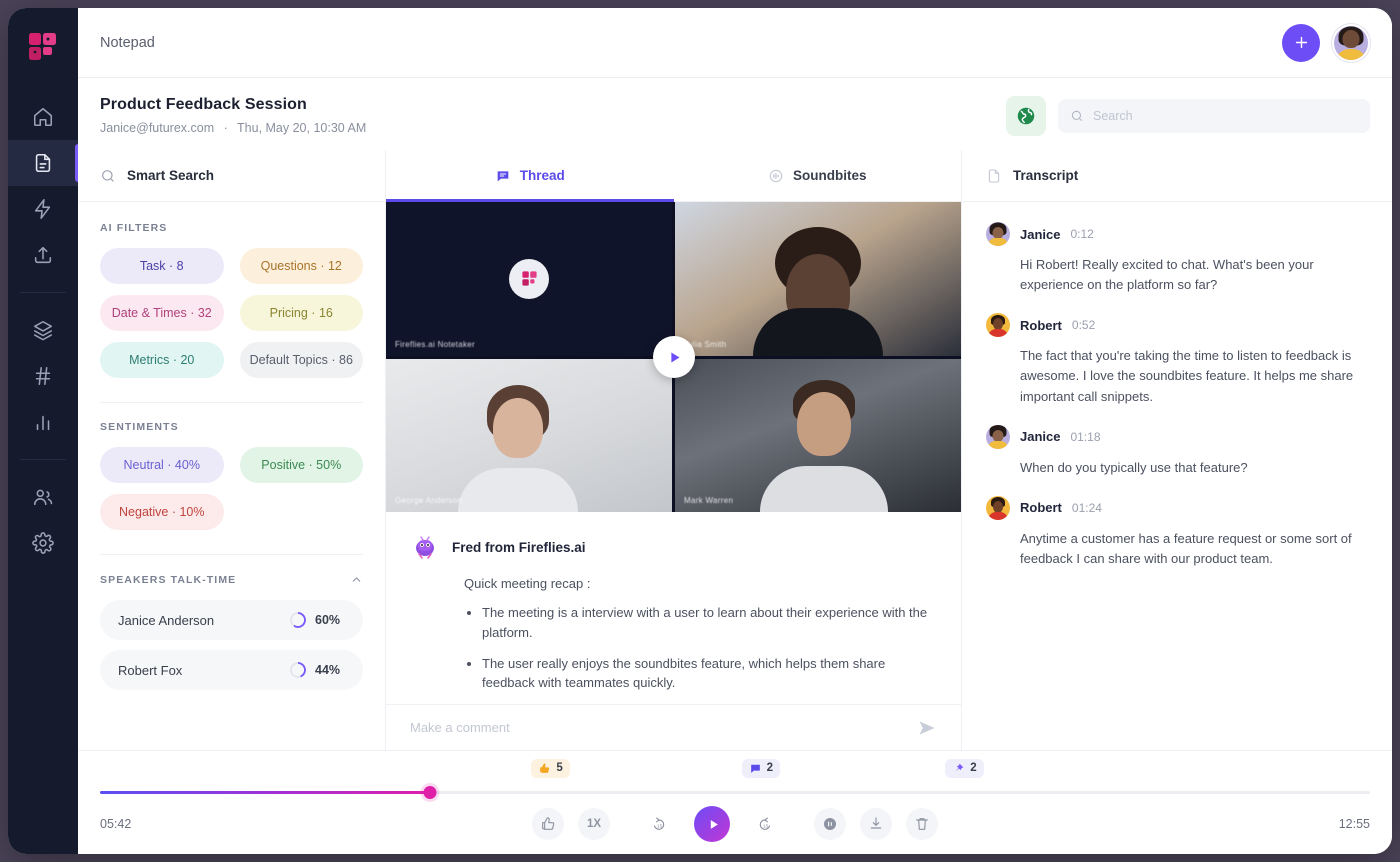 The width and height of the screenshot is (1400, 862). What do you see at coordinates (430, 792) in the screenshot?
I see `scrubber-thumb` at bounding box center [430, 792].